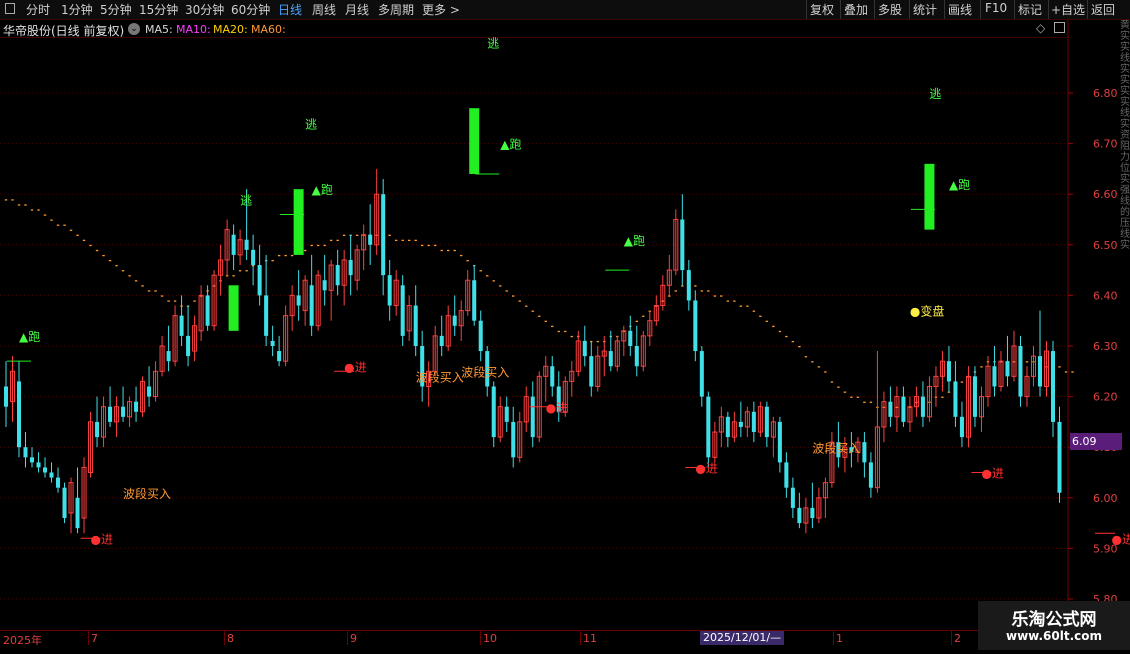 This screenshot has height=654, width=1130. I want to click on signal-bar, so click(474, 141).